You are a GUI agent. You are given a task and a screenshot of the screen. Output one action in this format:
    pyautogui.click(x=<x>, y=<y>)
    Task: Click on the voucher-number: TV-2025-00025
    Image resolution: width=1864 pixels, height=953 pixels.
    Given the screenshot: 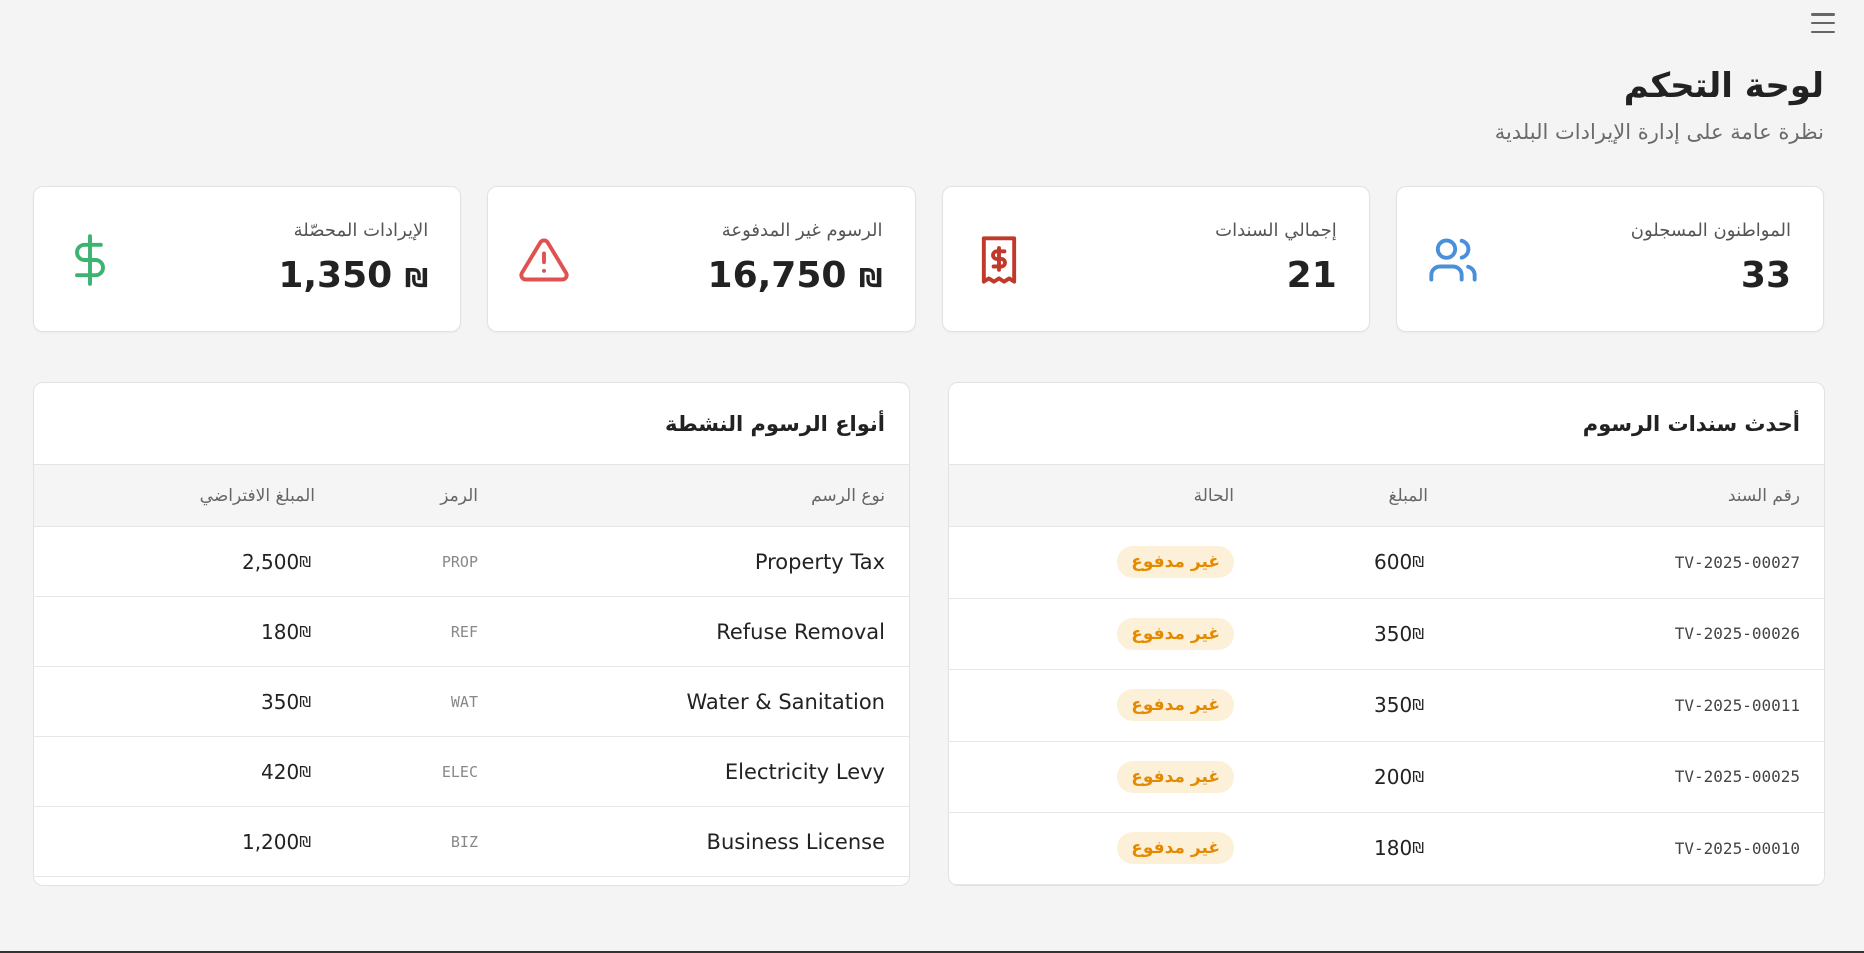 What is the action you would take?
    pyautogui.click(x=1737, y=777)
    